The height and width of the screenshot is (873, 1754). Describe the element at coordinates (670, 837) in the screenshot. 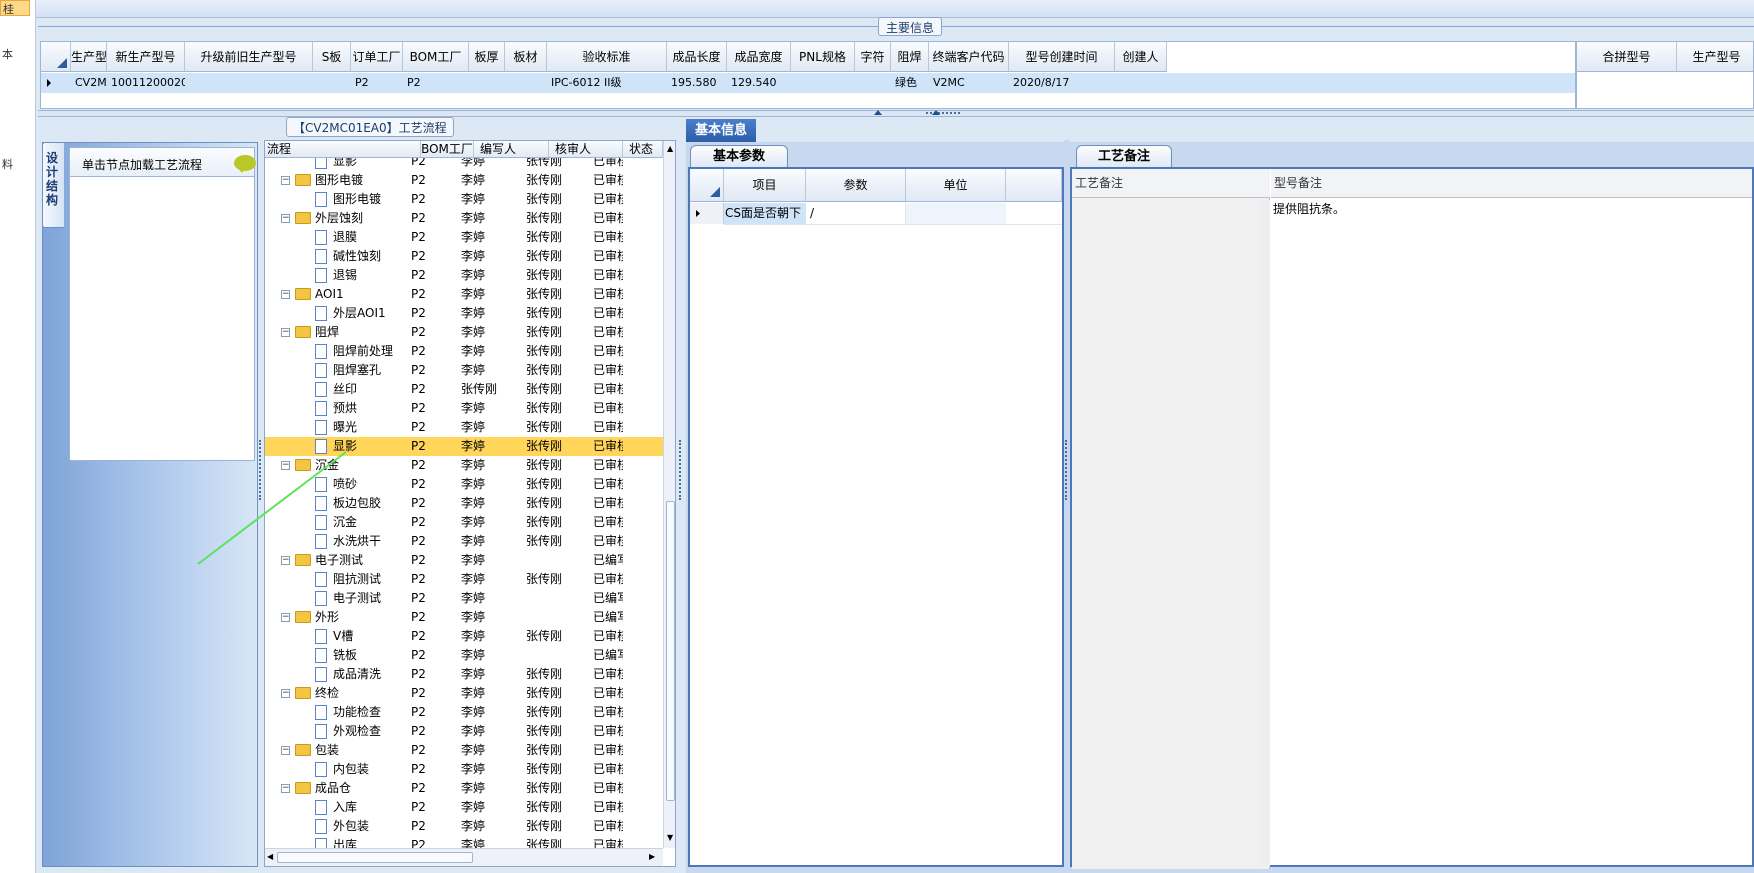

I see `scroll-down-icon: ▼` at that location.